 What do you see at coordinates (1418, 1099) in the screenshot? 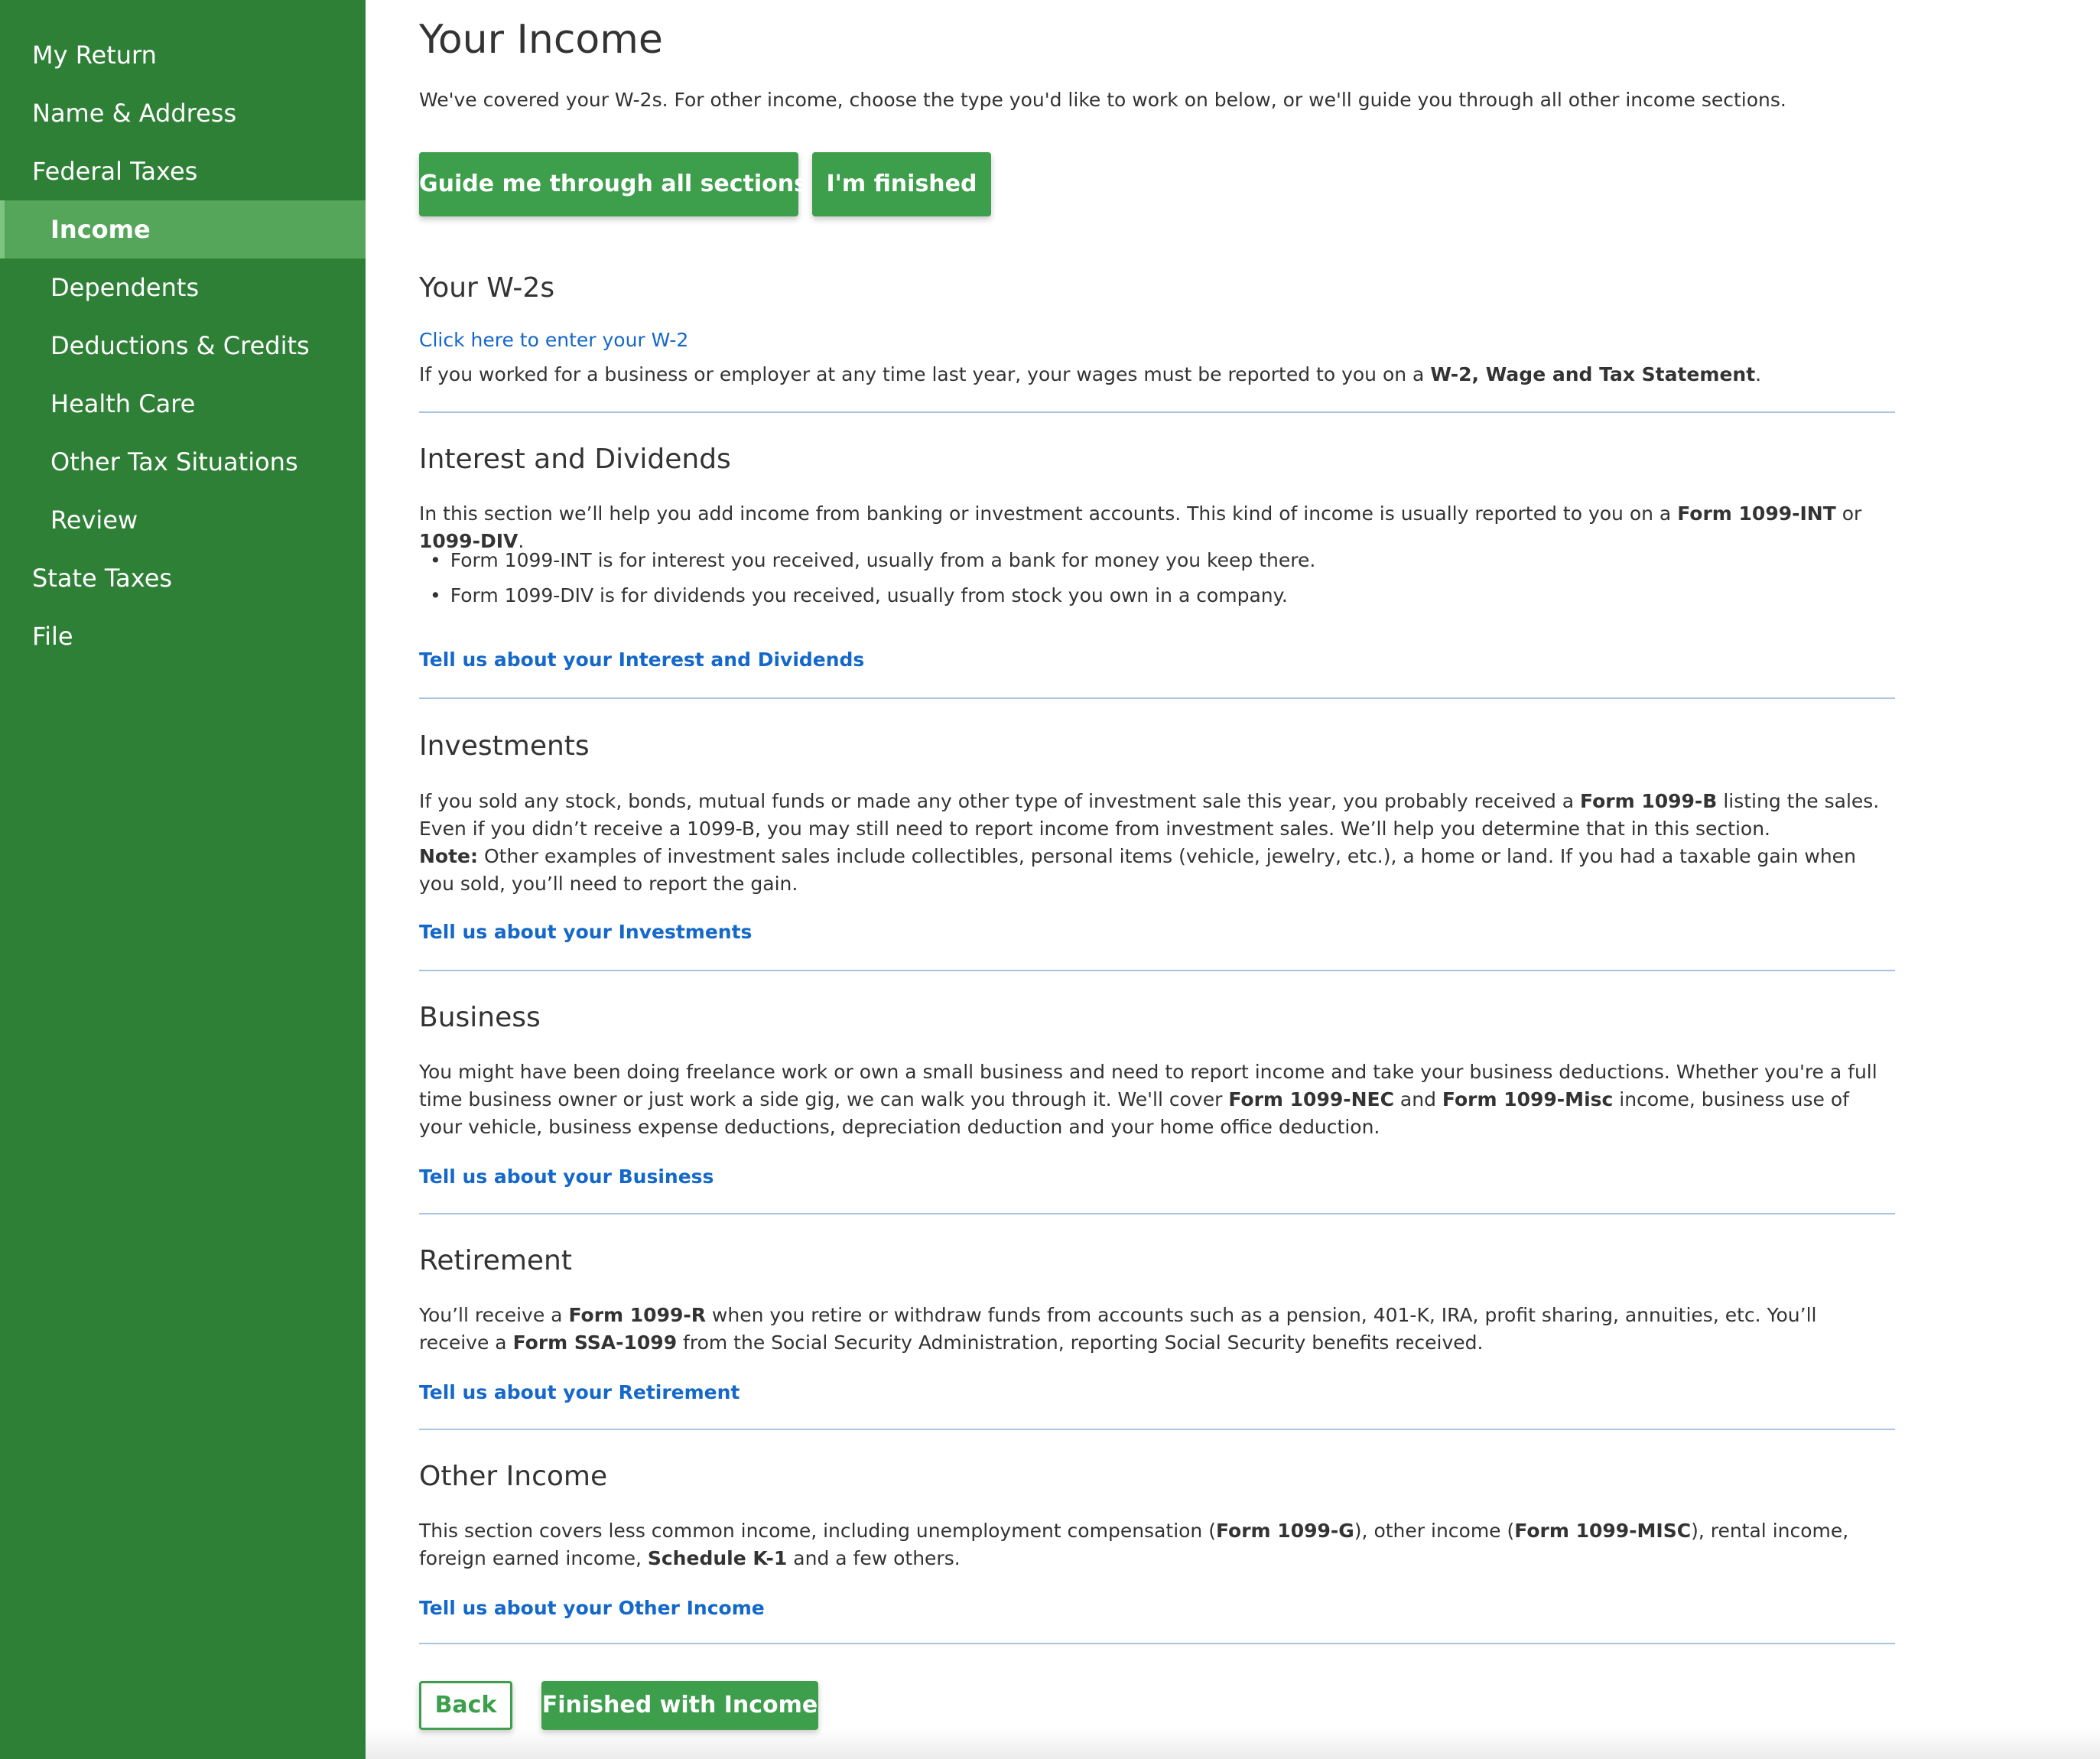
I see `business-text-mid: and` at bounding box center [1418, 1099].